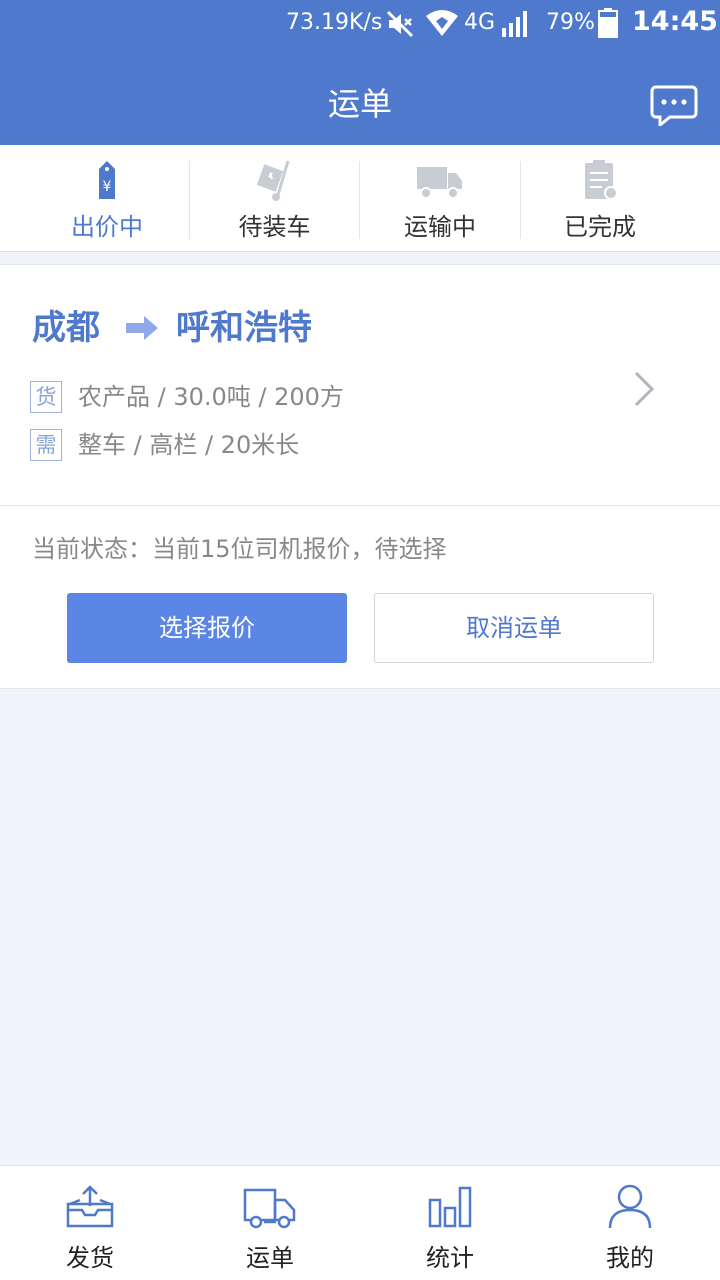 The height and width of the screenshot is (1280, 720). What do you see at coordinates (66, 328) in the screenshot?
I see `origin-city: 成都` at bounding box center [66, 328].